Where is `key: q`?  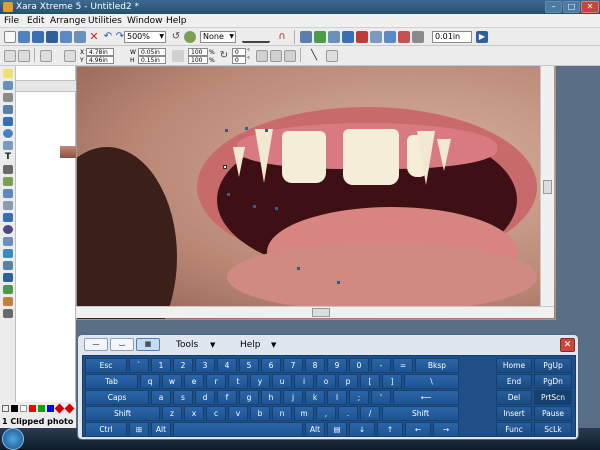 key: q is located at coordinates (150, 381).